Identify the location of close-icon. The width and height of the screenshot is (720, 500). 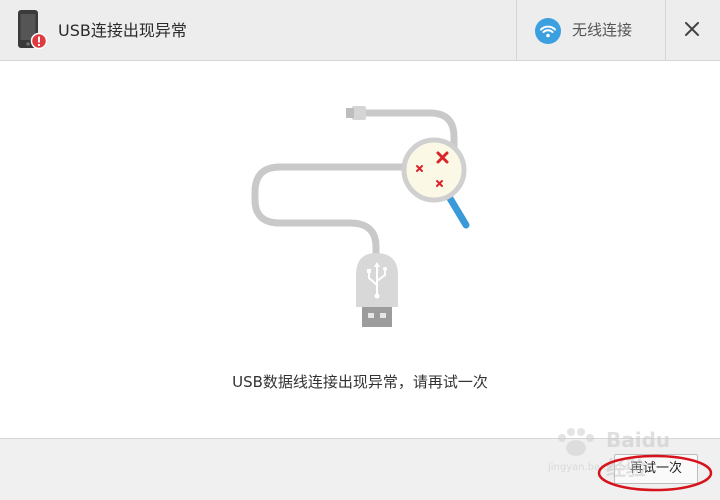
(692, 29).